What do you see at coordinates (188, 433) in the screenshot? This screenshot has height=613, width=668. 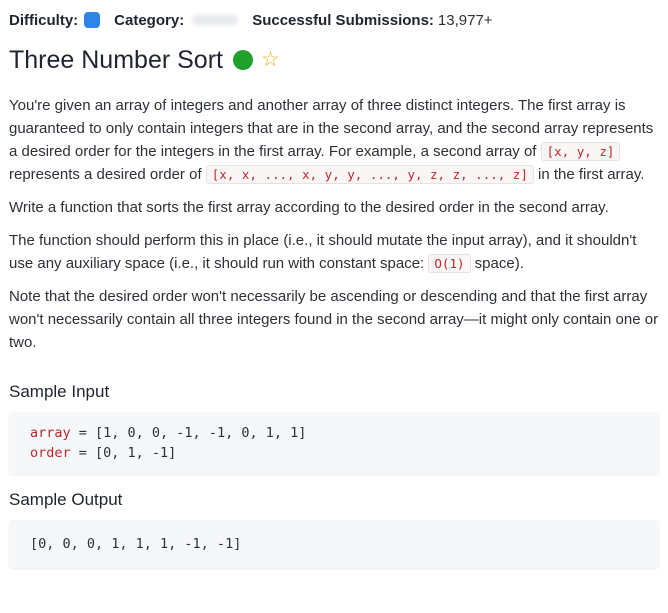 I see `array-value: = [1, 0, 0, -1, -1, 0, 1, 1]` at bounding box center [188, 433].